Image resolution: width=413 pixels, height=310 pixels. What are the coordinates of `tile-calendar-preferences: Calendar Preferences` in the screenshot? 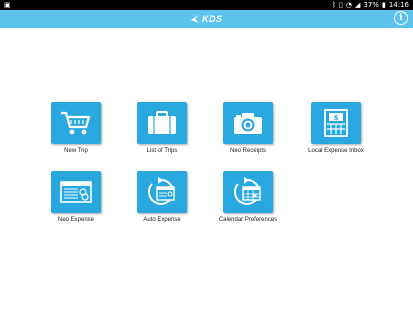 It's located at (248, 197).